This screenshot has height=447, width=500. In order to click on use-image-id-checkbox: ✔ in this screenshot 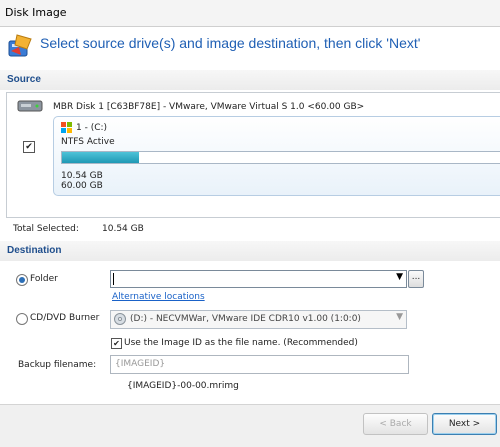, I will do `click(116, 343)`.